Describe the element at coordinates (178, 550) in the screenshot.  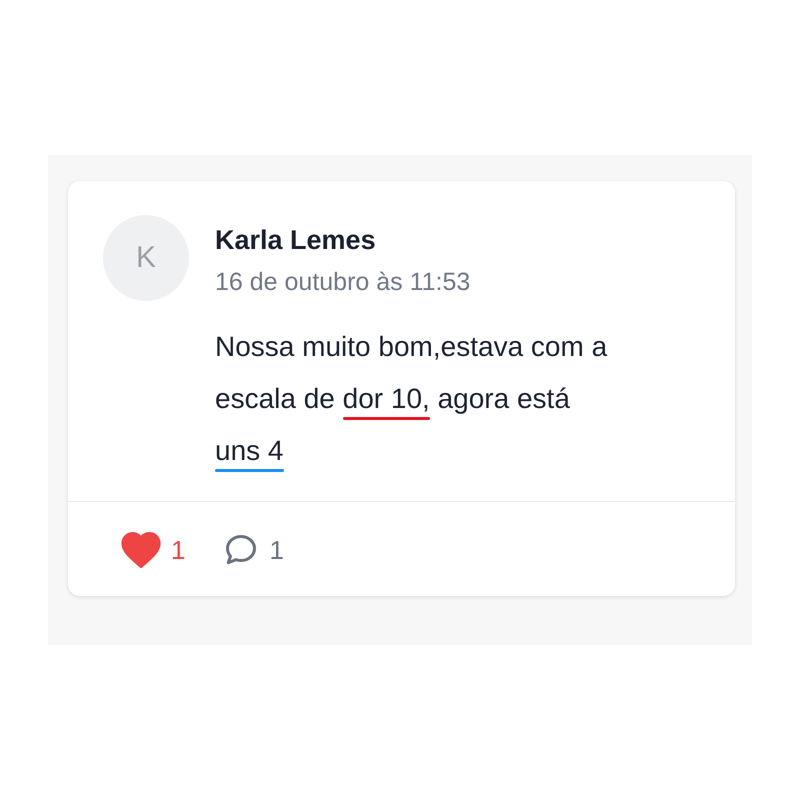
I see `like-count: 1` at that location.